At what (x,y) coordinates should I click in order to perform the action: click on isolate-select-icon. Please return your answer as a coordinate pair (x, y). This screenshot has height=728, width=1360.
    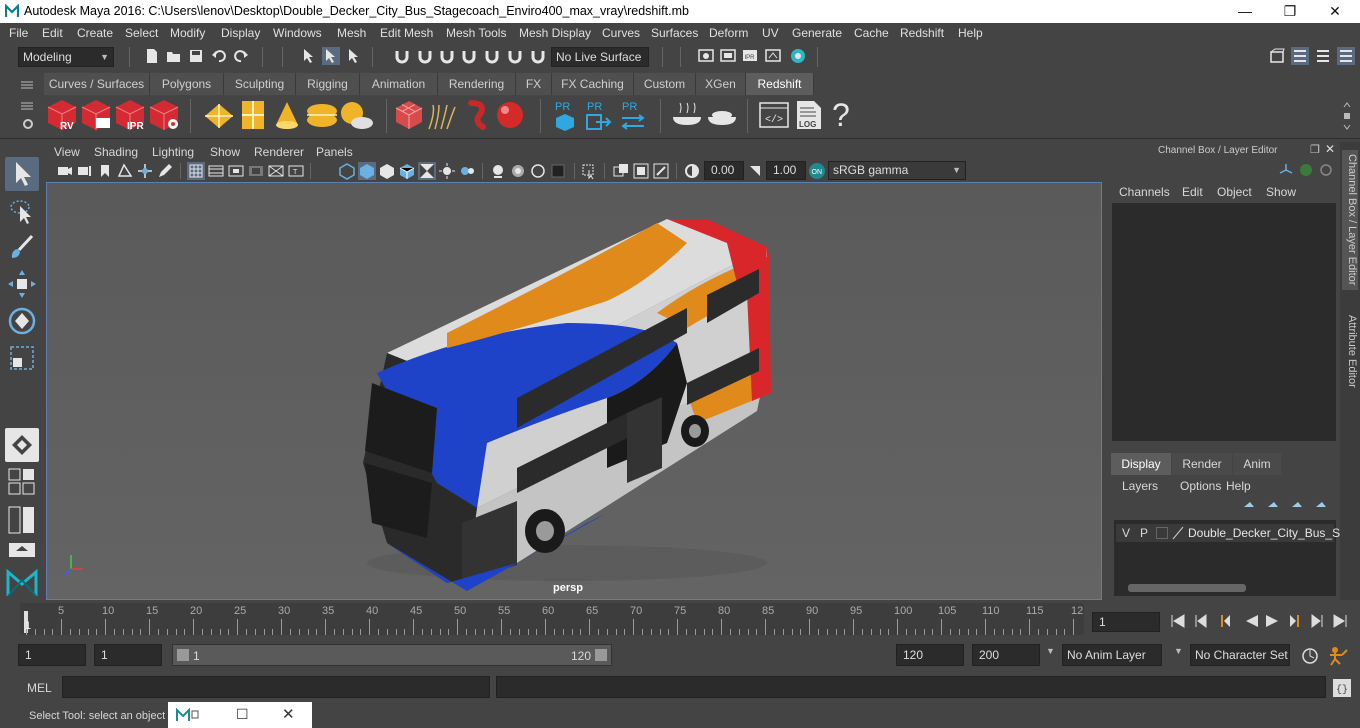
    Looking at the image, I should click on (558, 171).